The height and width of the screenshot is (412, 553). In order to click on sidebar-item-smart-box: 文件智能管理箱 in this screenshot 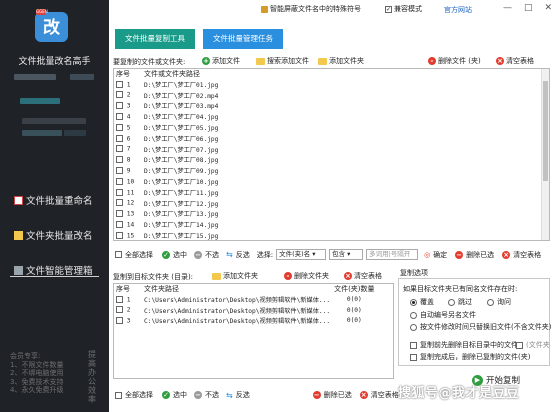, I will do `click(53, 270)`.